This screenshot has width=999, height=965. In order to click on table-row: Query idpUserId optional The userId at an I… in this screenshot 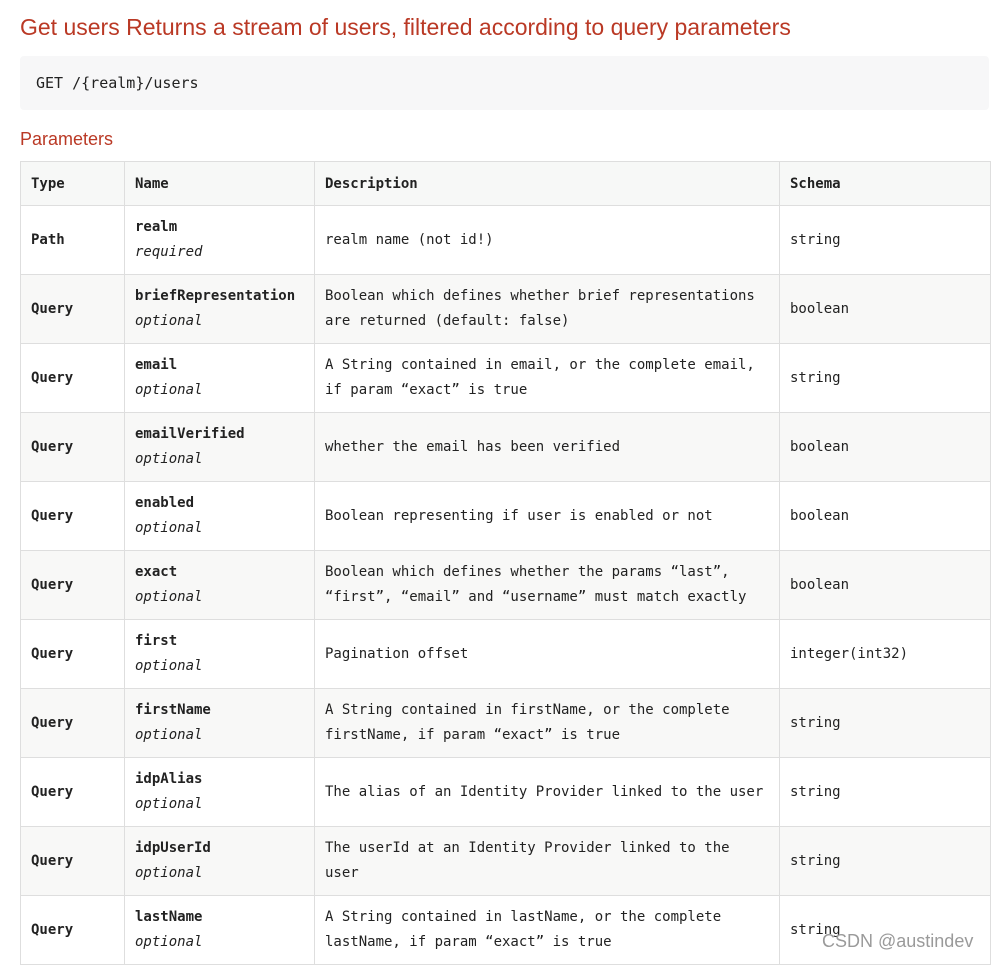, I will do `click(505, 861)`.